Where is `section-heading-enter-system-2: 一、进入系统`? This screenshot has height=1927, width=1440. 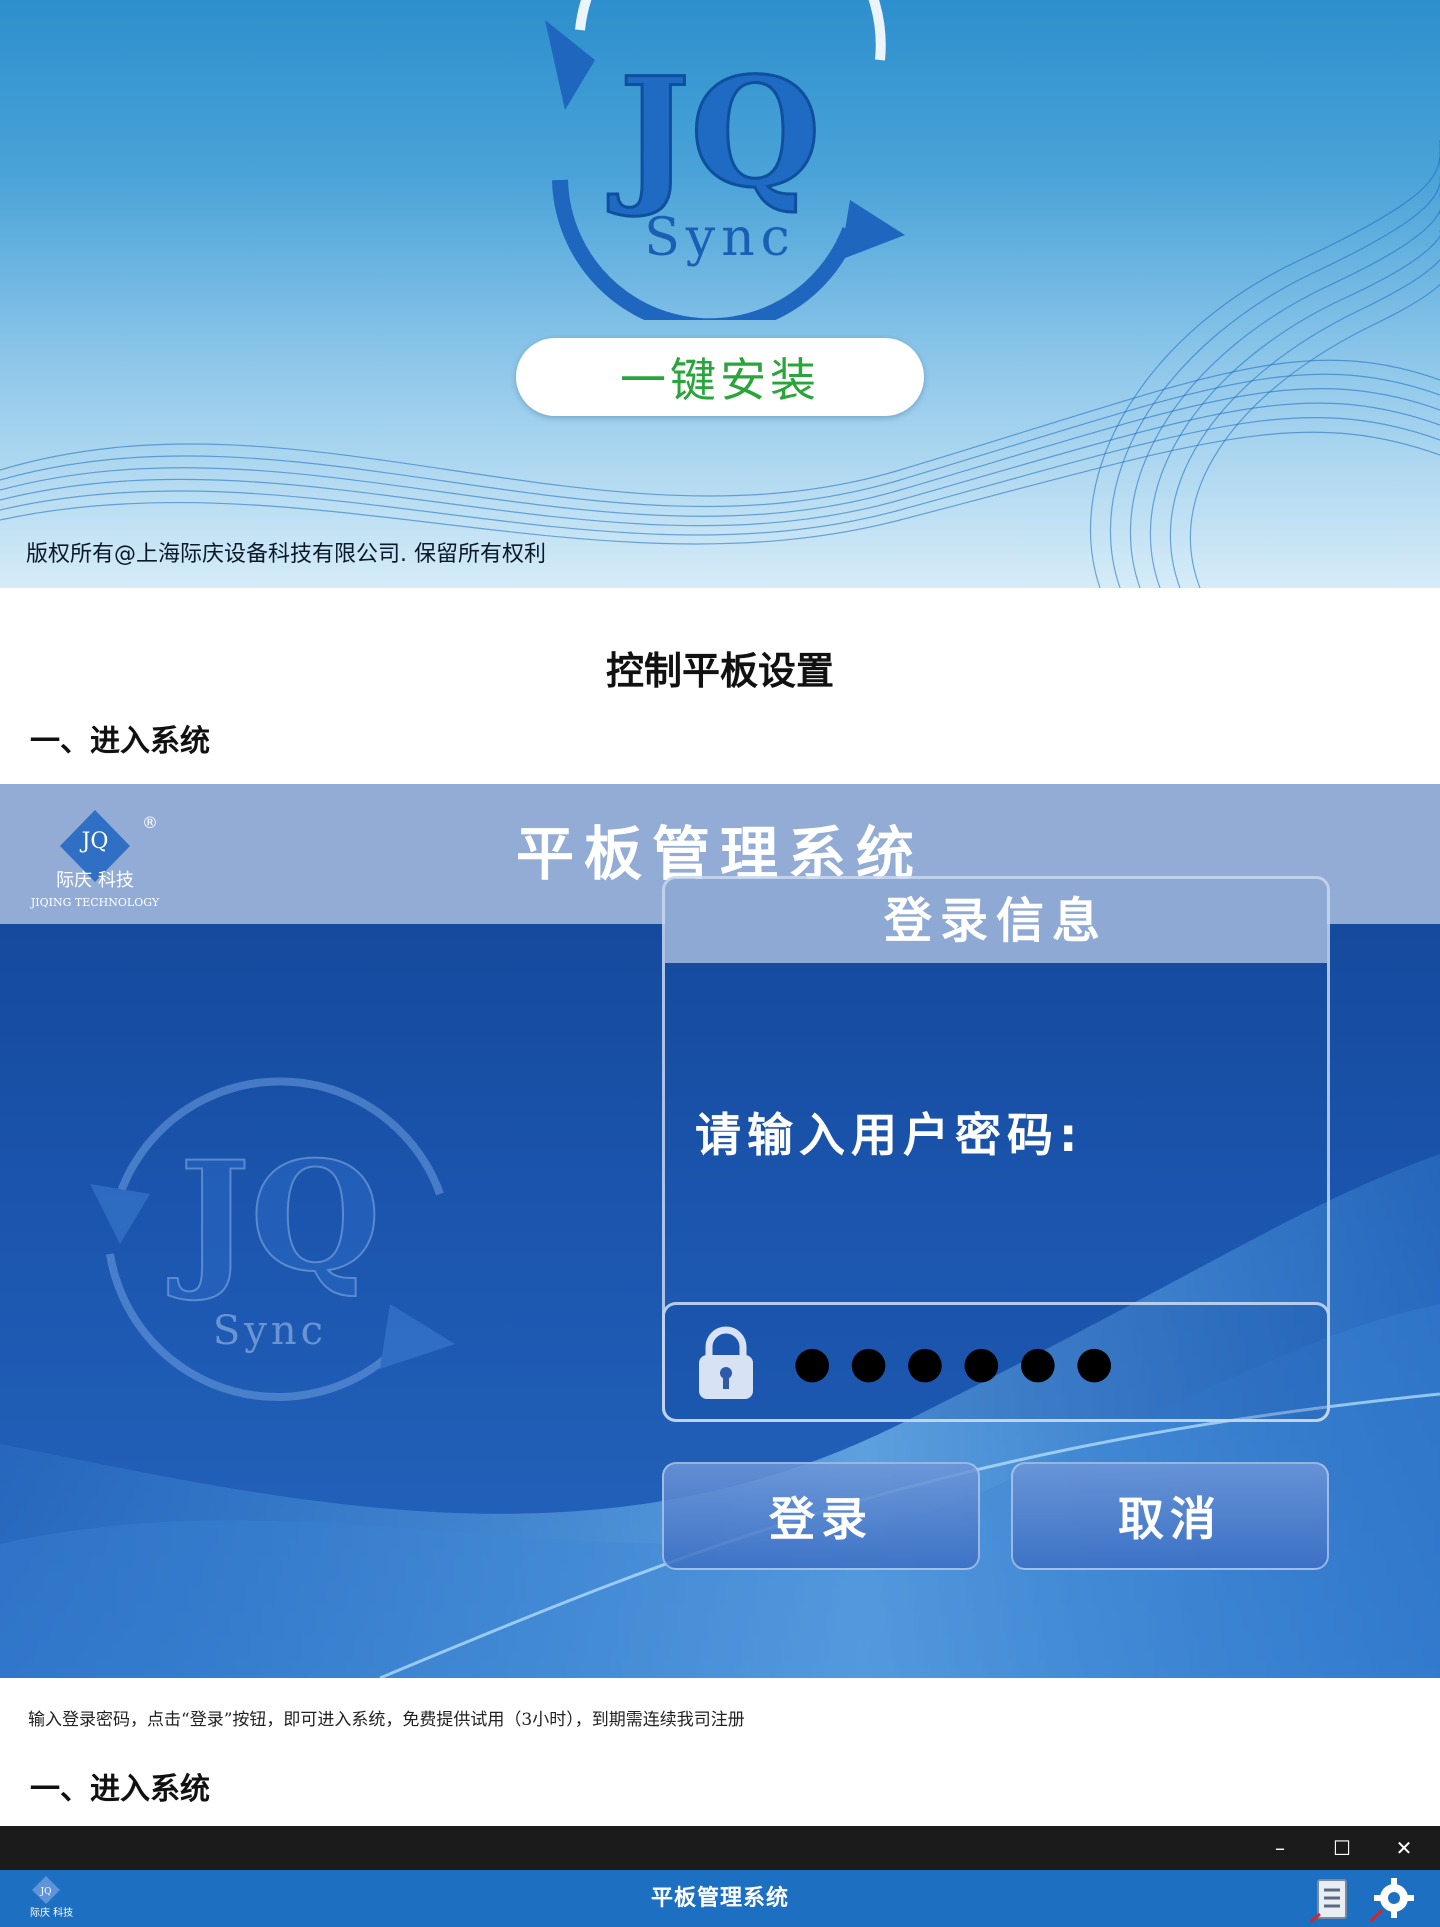 section-heading-enter-system-2: 一、进入系统 is located at coordinates (120, 1789).